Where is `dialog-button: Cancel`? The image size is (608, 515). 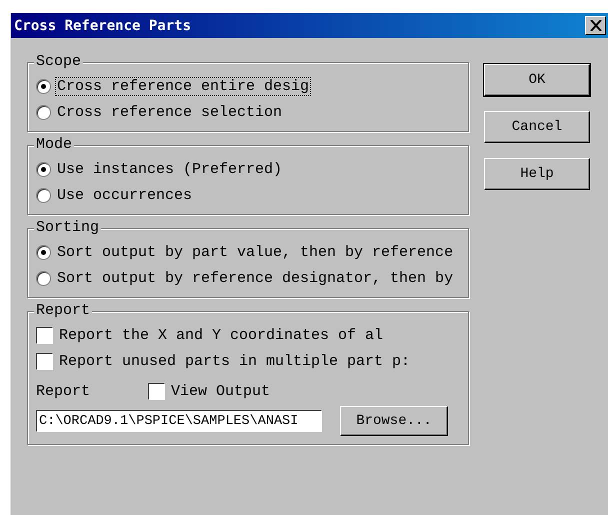
dialog-button: Cancel is located at coordinates (537, 127).